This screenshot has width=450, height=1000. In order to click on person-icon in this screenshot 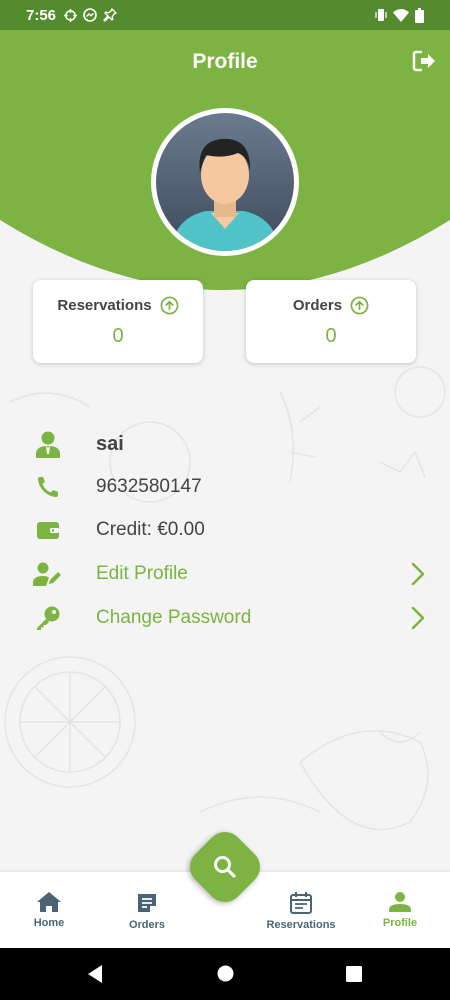, I will do `click(48, 444)`.